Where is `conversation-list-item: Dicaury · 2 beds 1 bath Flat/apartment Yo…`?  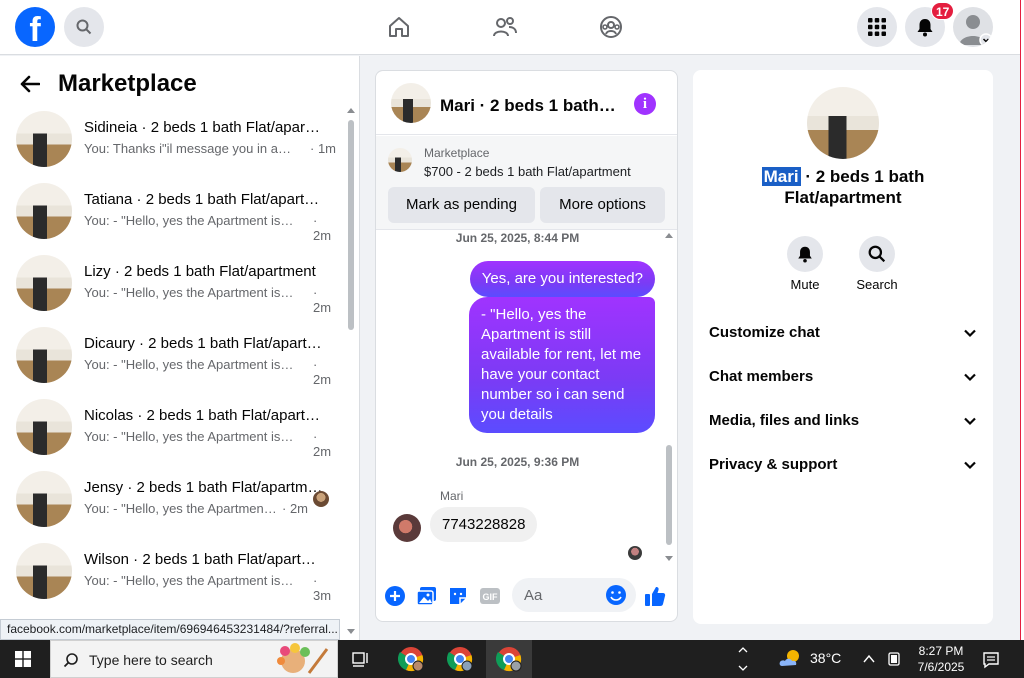 conversation-list-item: Dicaury · 2 beds 1 bath Flat/apartment Yo… is located at coordinates (176, 357).